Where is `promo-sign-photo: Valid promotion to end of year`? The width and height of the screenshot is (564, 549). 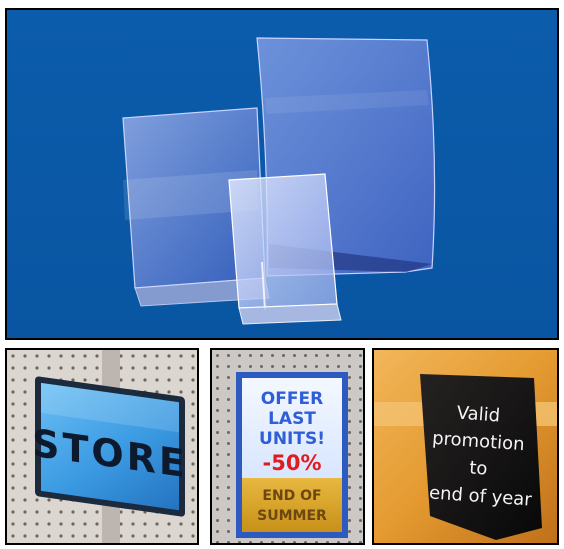 promo-sign-photo: Valid promotion to end of year is located at coordinates (465, 446).